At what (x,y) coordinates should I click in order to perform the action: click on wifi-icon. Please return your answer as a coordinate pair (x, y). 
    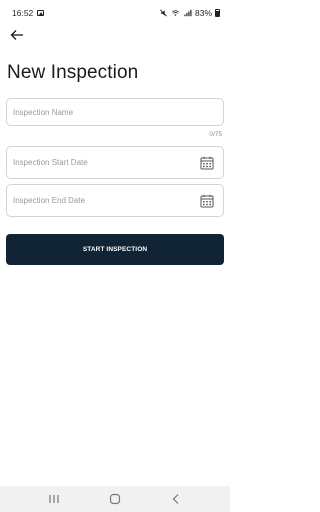
    Looking at the image, I should click on (175, 13).